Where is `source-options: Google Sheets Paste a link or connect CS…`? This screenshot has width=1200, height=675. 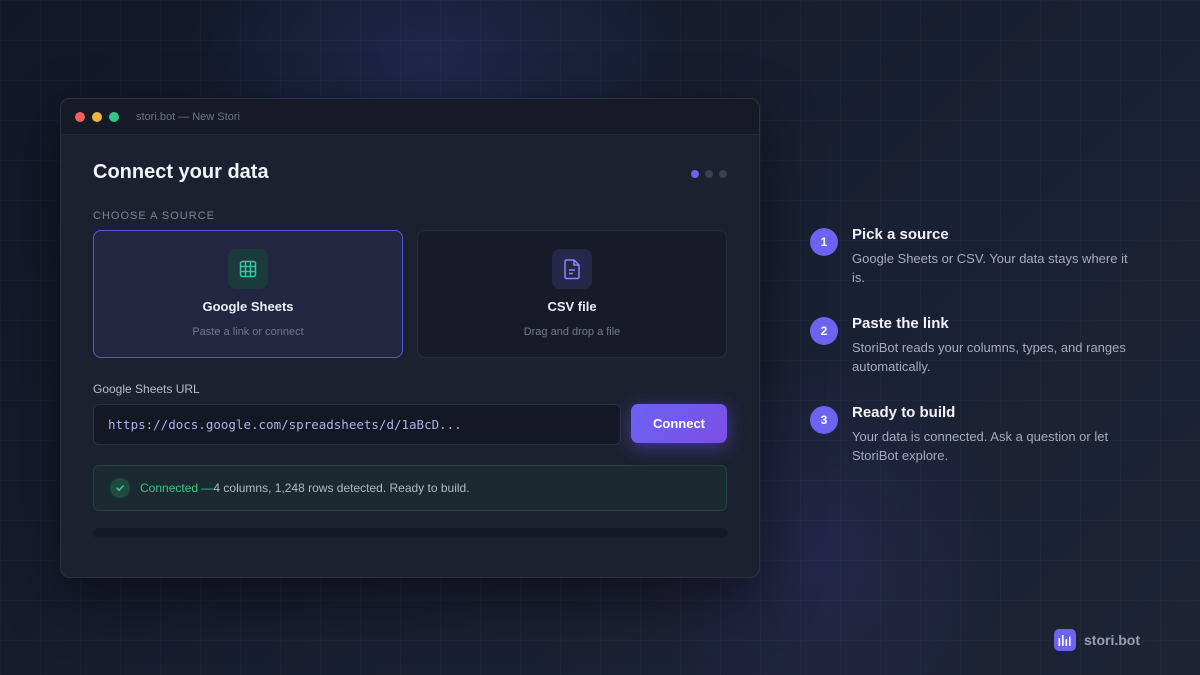
source-options: Google Sheets Paste a link or connect CS… is located at coordinates (410, 294).